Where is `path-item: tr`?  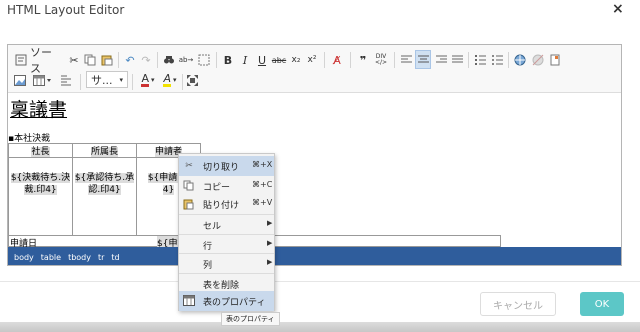 path-item: tr is located at coordinates (101, 257).